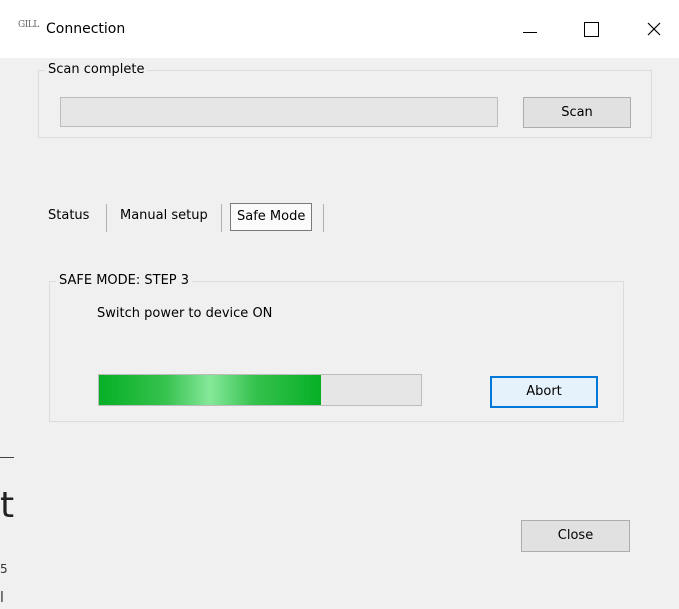 The image size is (679, 609). What do you see at coordinates (28, 25) in the screenshot?
I see `app-logo-icon: GILL` at bounding box center [28, 25].